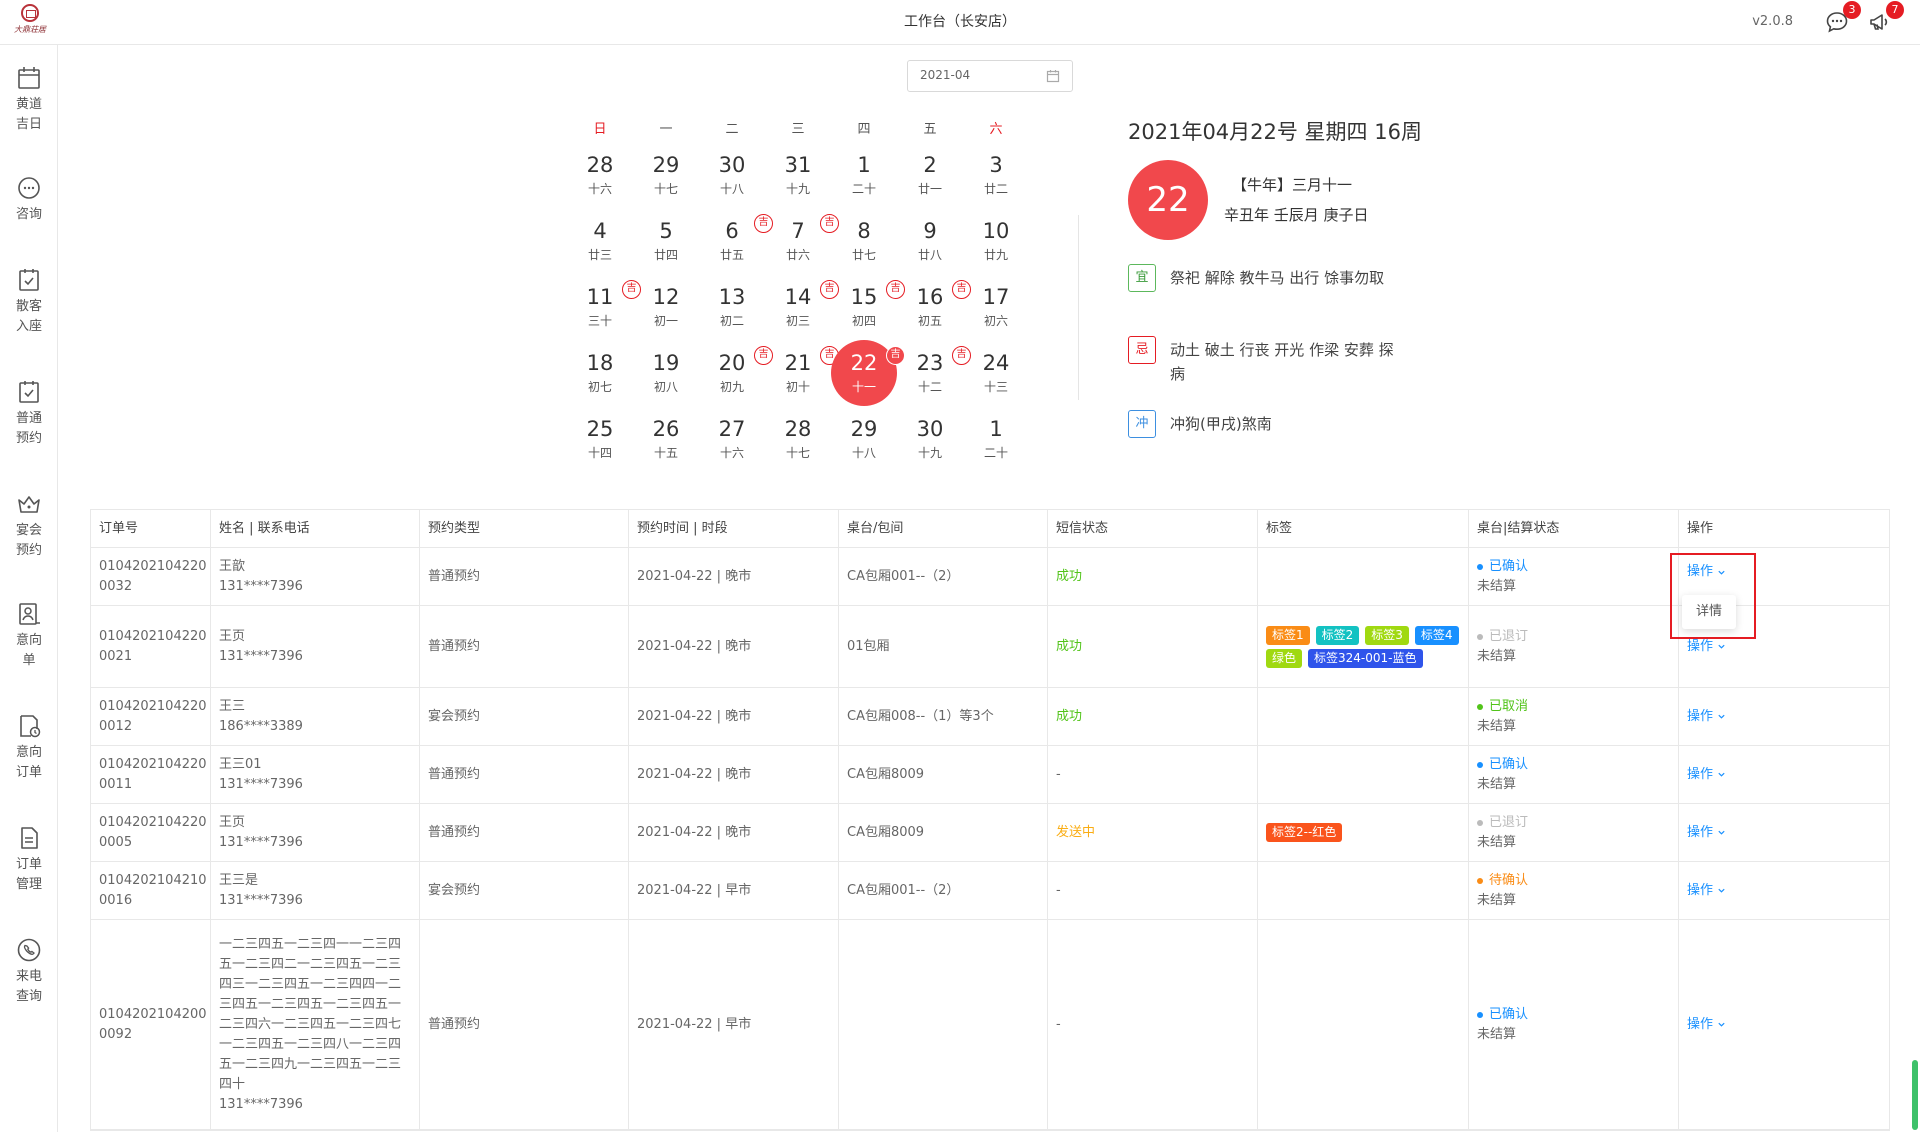  Describe the element at coordinates (29, 504) in the screenshot. I see `crown-icon` at that location.